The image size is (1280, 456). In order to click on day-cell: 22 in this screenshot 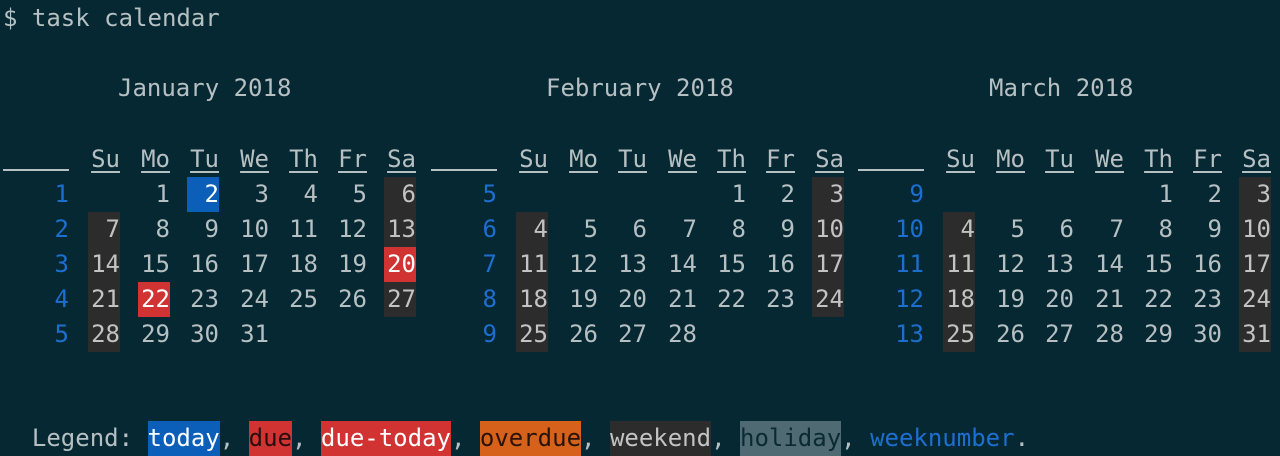, I will do `click(730, 299)`.